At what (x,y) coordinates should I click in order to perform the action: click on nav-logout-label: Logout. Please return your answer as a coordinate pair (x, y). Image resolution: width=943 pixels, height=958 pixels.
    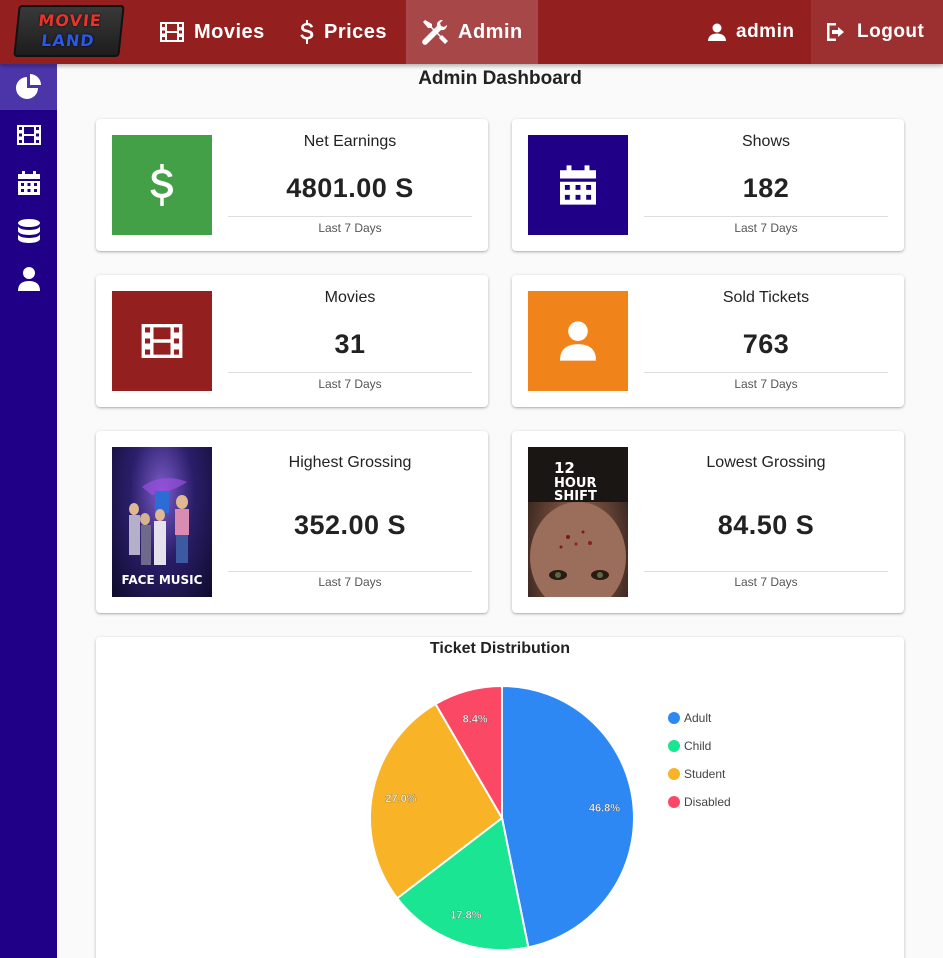
    Looking at the image, I should click on (891, 31).